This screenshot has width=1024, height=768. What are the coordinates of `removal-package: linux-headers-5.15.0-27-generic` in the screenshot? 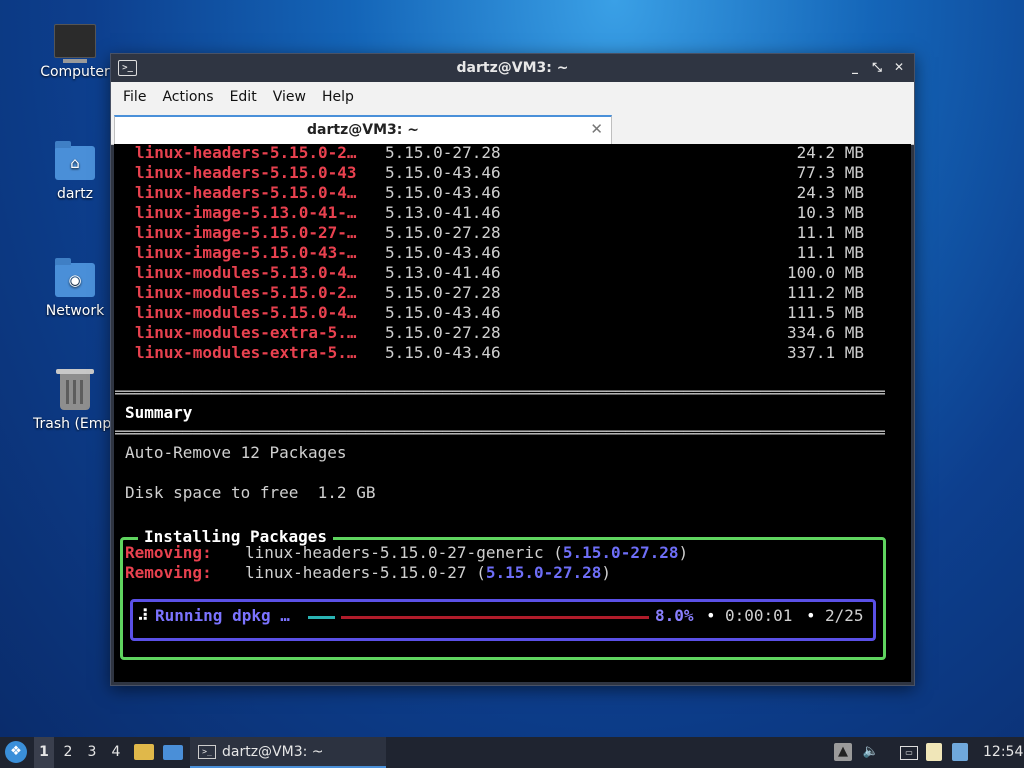 It's located at (394, 552).